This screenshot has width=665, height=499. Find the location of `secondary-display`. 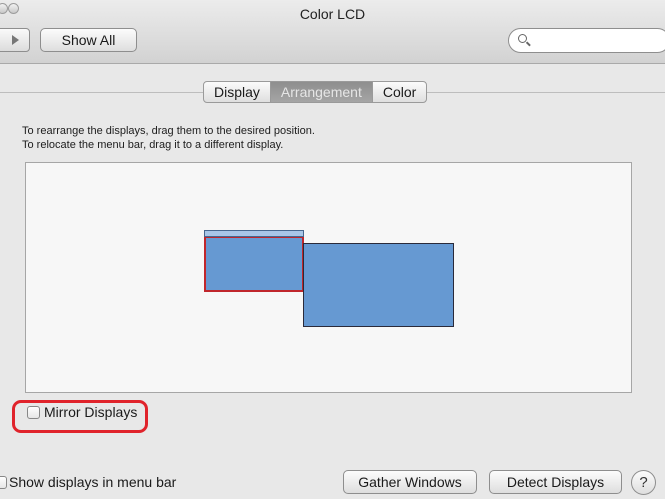

secondary-display is located at coordinates (378, 285).